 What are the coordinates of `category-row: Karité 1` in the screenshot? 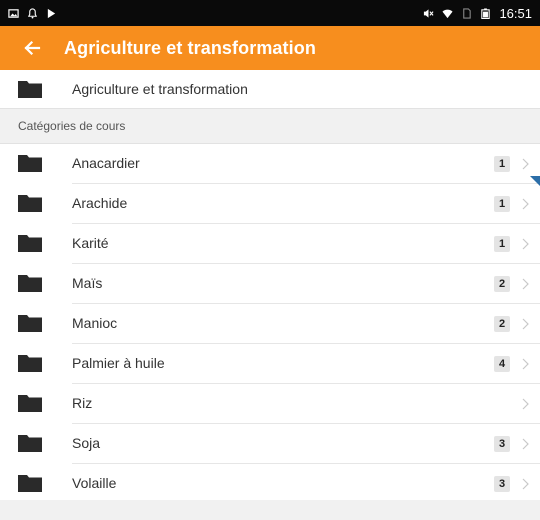 It's located at (270, 244).